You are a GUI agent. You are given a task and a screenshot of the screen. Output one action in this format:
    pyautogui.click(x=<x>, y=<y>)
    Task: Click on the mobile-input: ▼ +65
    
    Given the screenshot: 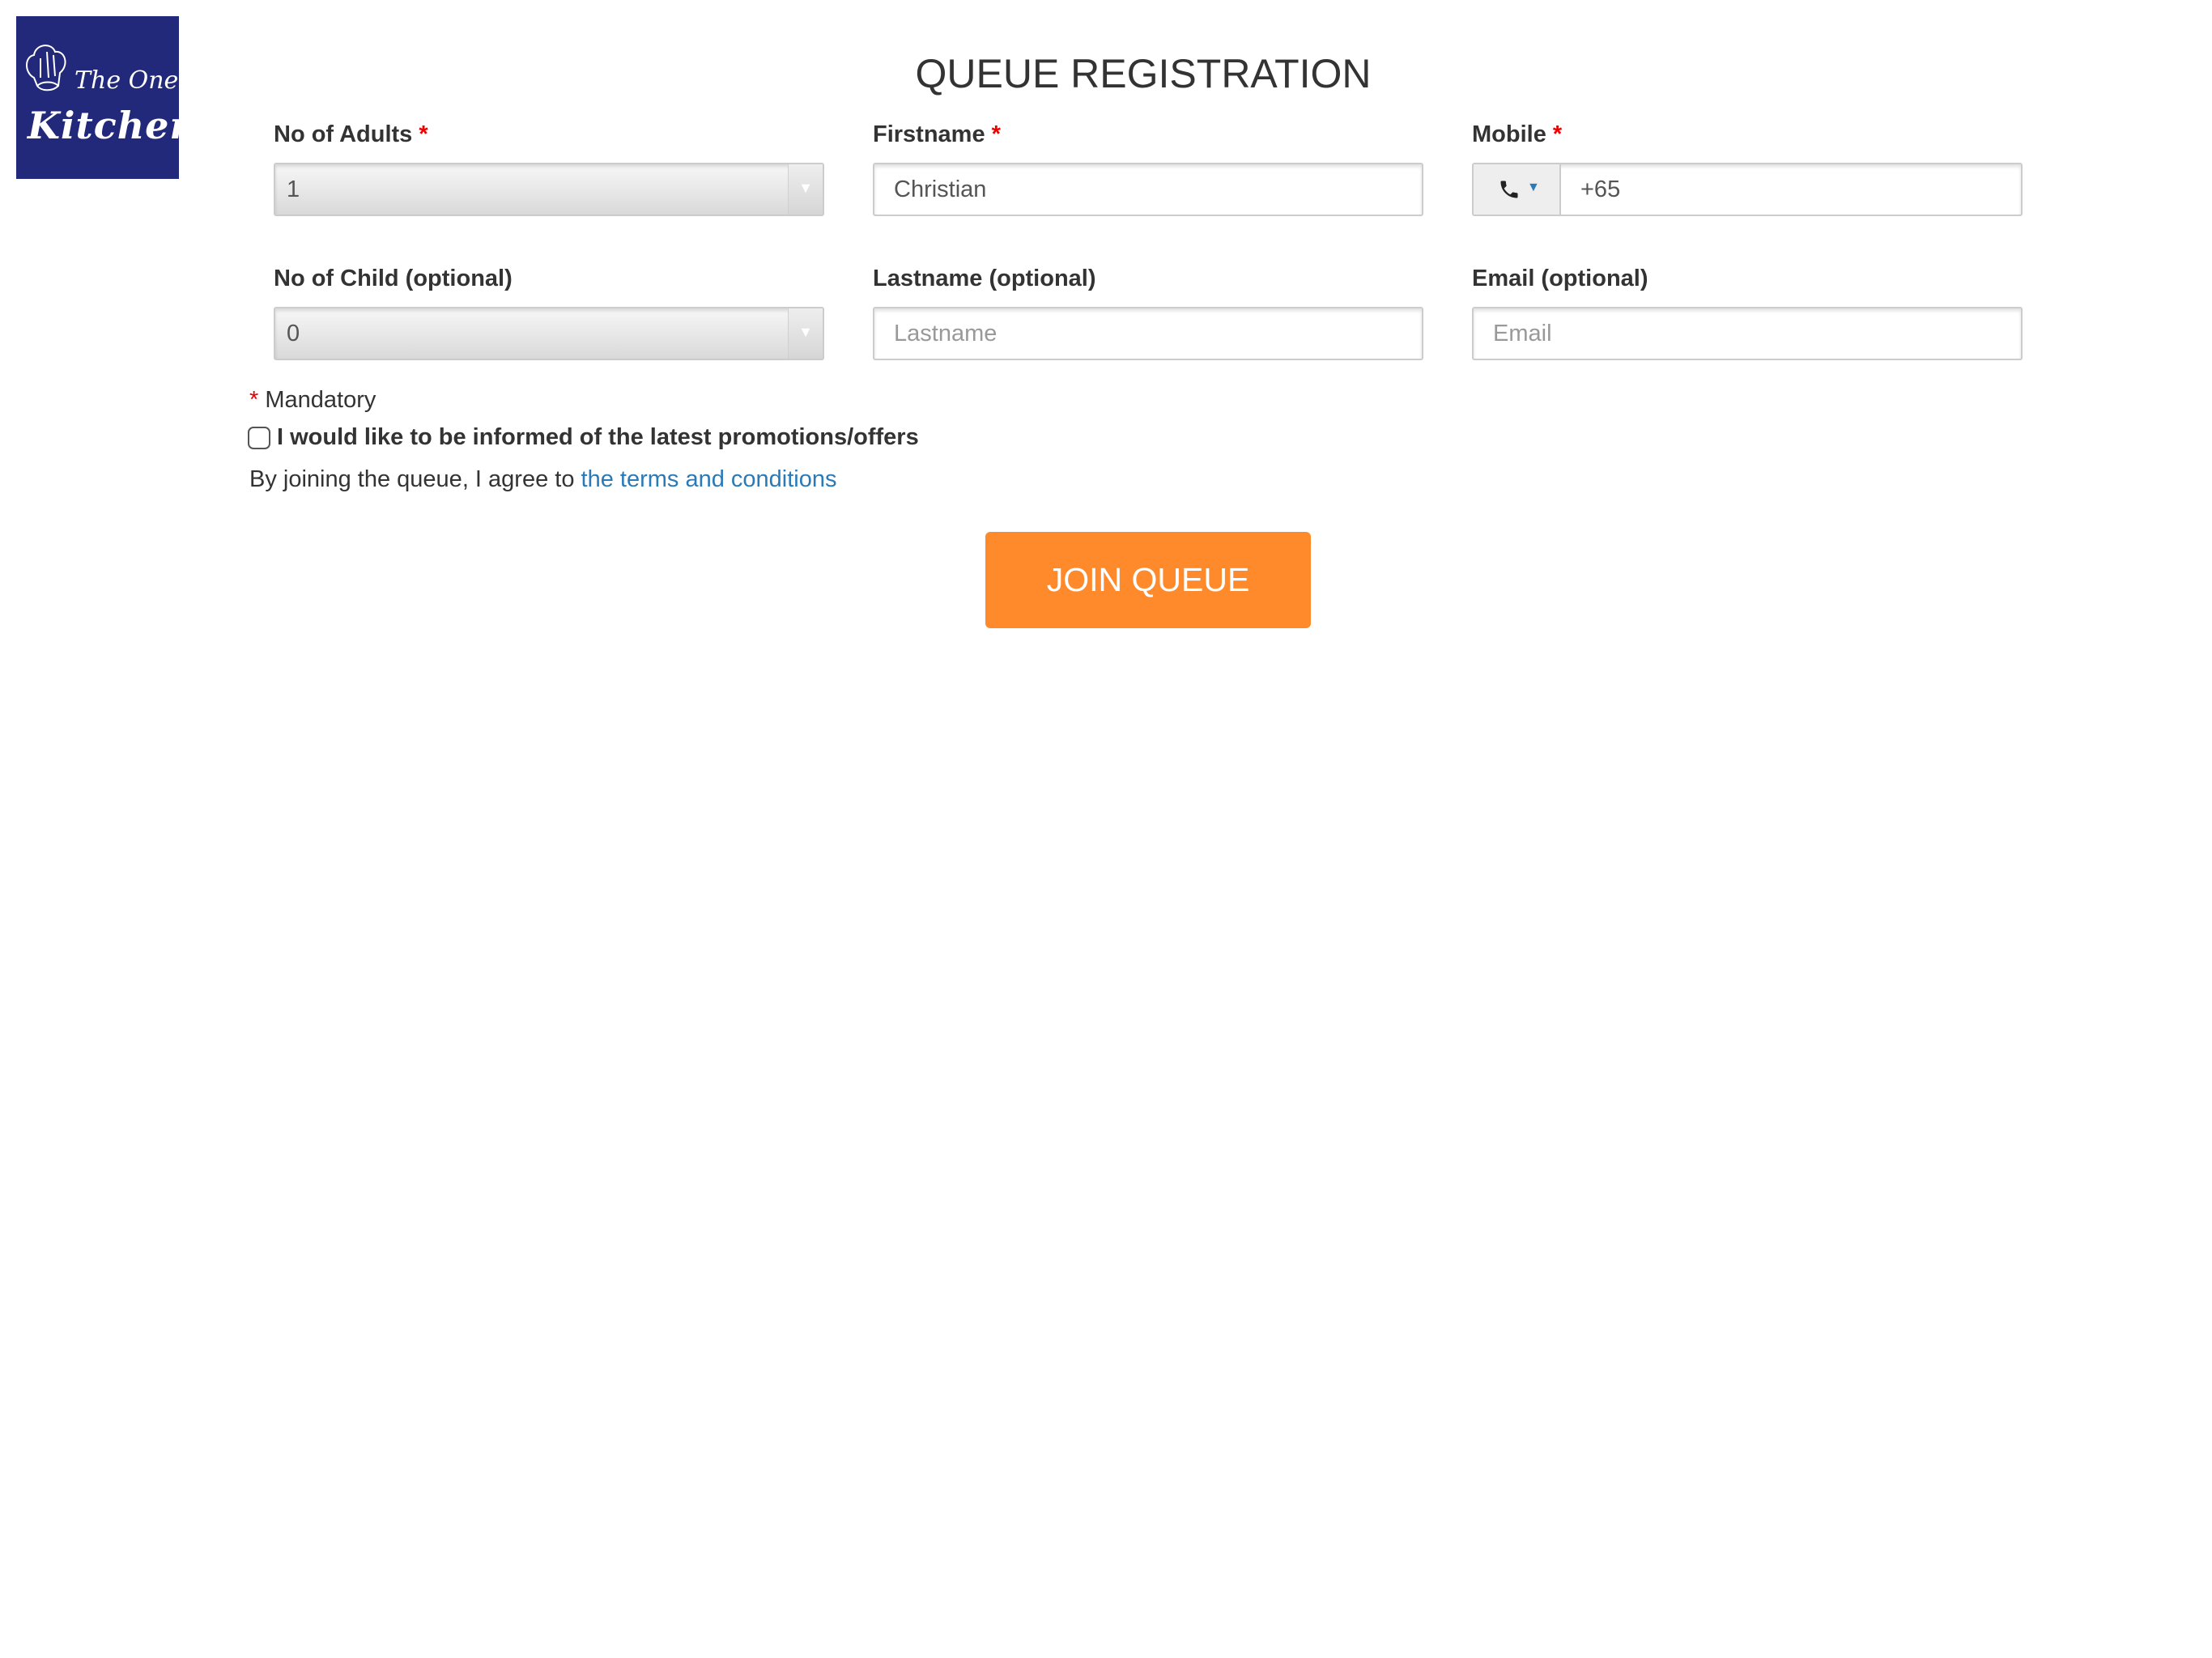 What is the action you would take?
    pyautogui.click(x=1747, y=189)
    